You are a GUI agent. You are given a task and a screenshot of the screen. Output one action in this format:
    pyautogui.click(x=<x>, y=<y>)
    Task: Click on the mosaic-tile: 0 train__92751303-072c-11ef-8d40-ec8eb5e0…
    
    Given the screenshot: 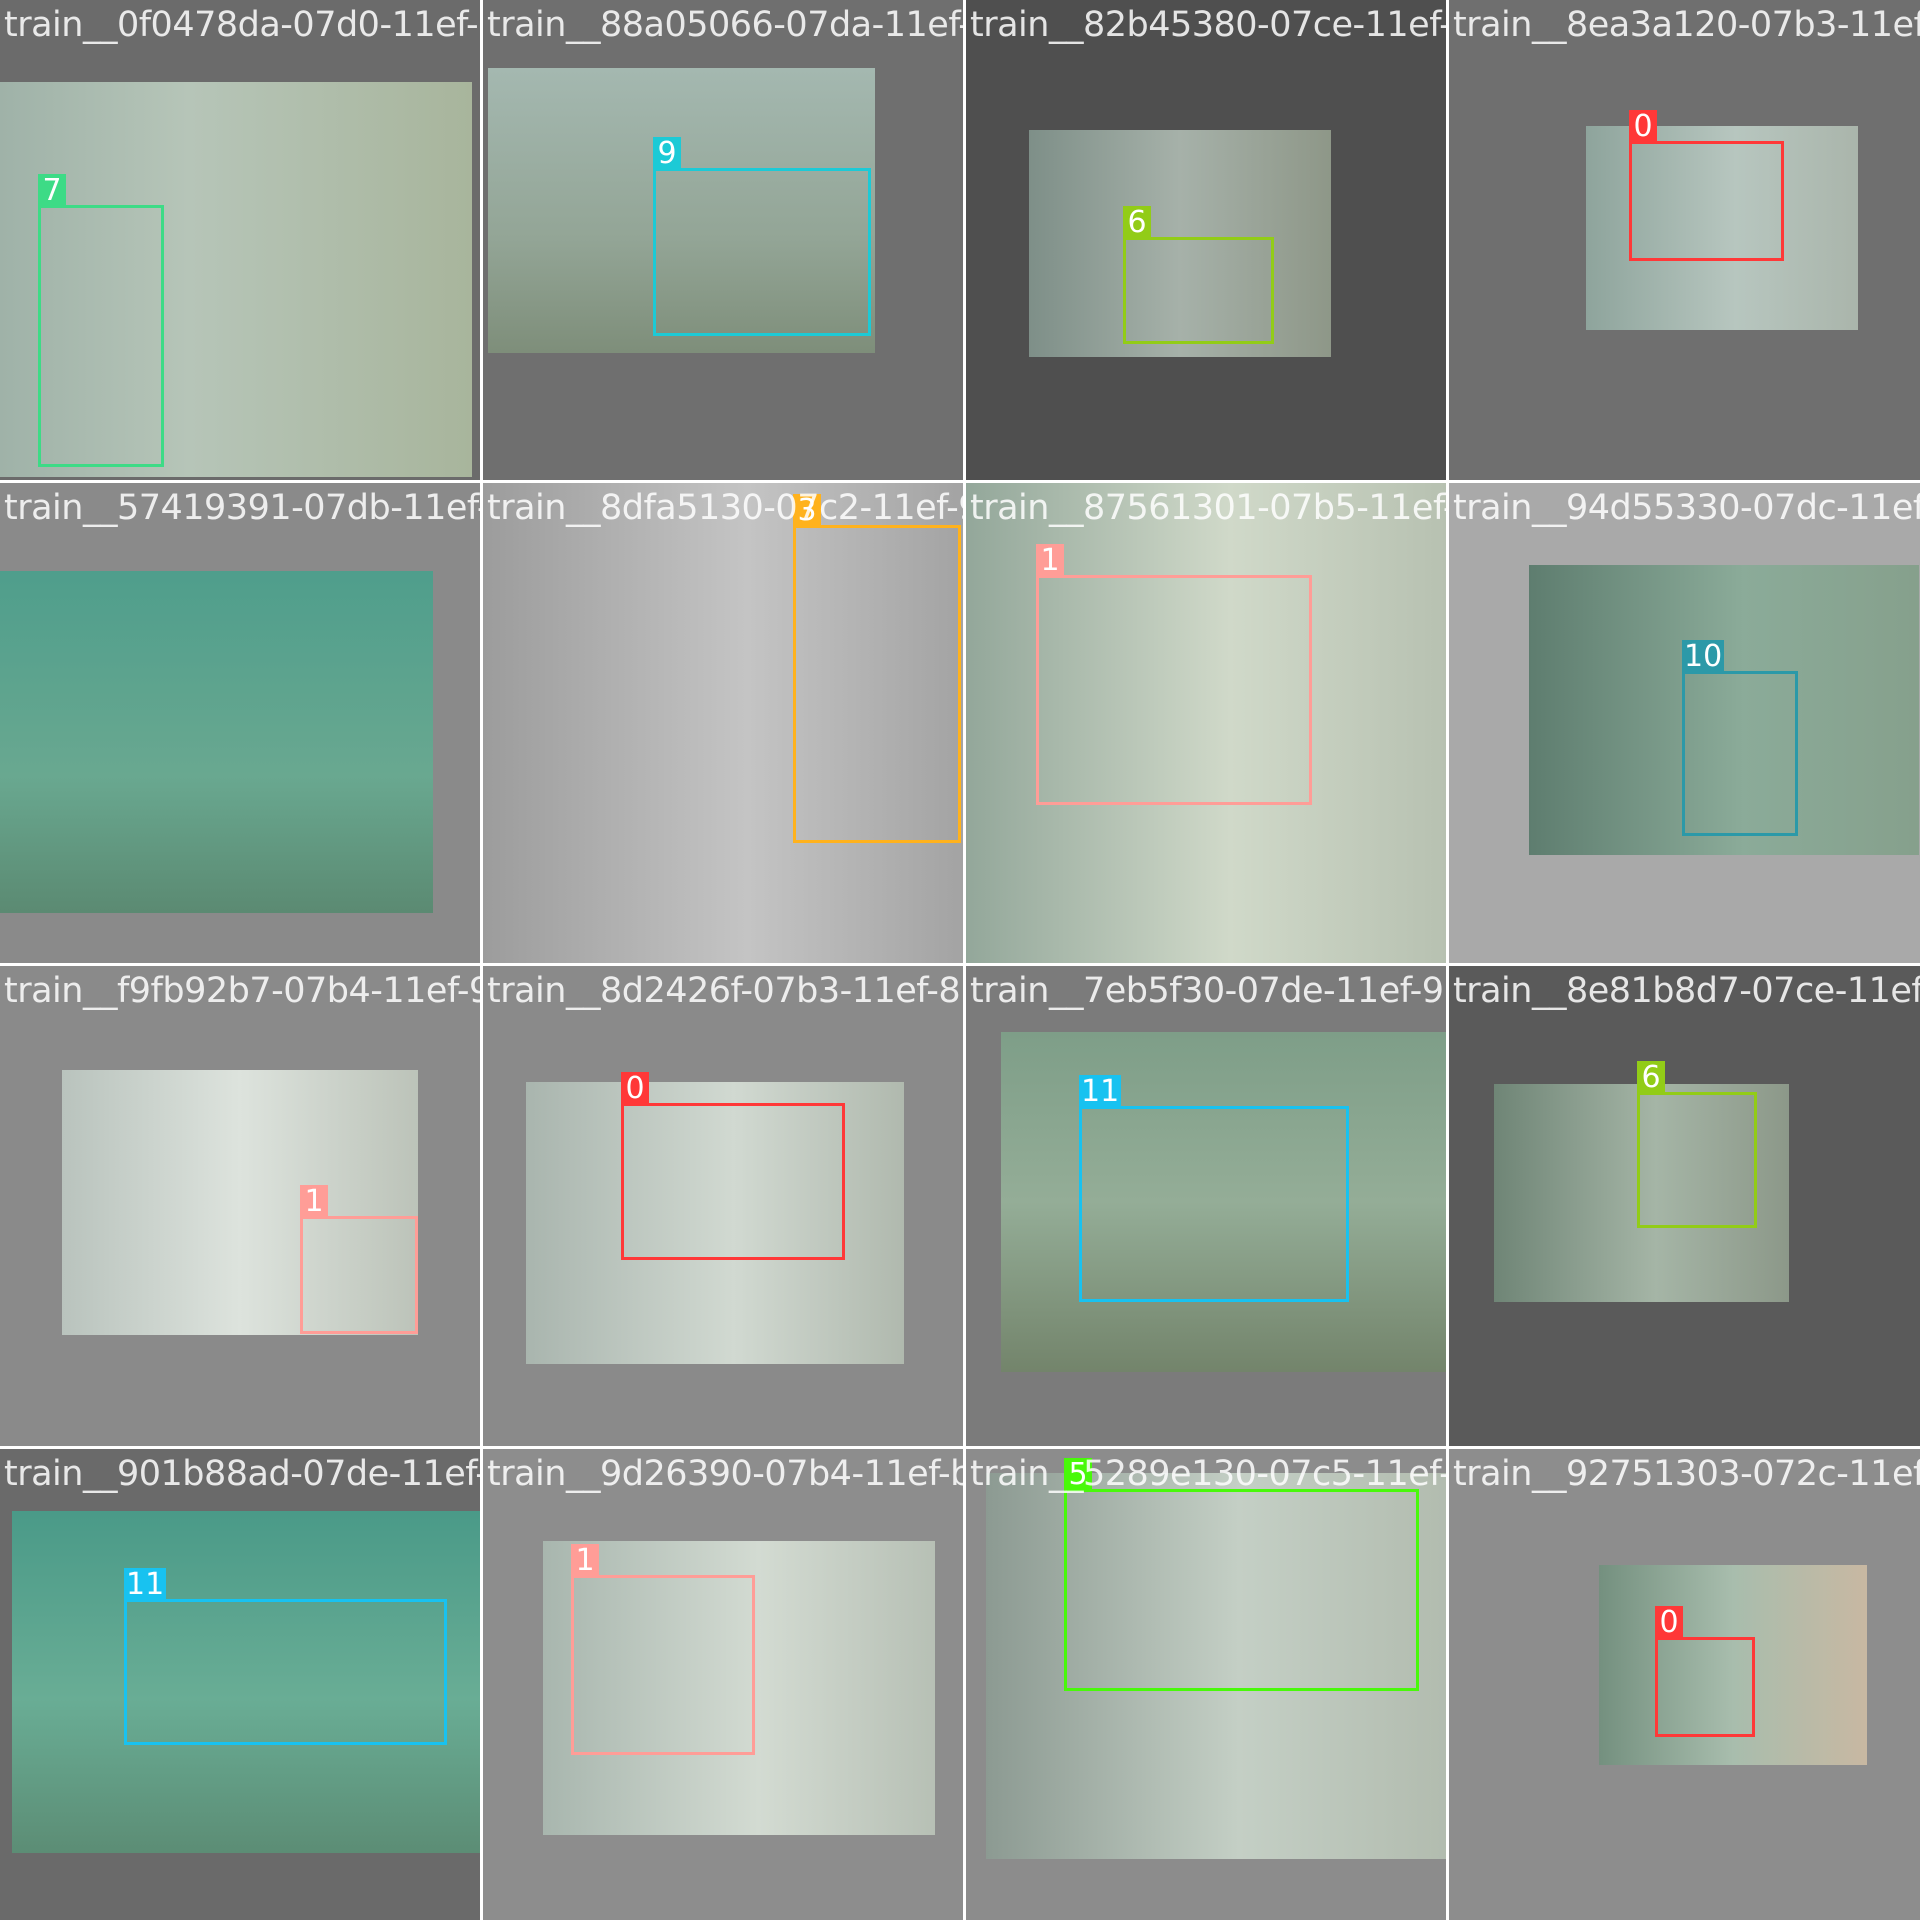 What is the action you would take?
    pyautogui.click(x=1684, y=1684)
    